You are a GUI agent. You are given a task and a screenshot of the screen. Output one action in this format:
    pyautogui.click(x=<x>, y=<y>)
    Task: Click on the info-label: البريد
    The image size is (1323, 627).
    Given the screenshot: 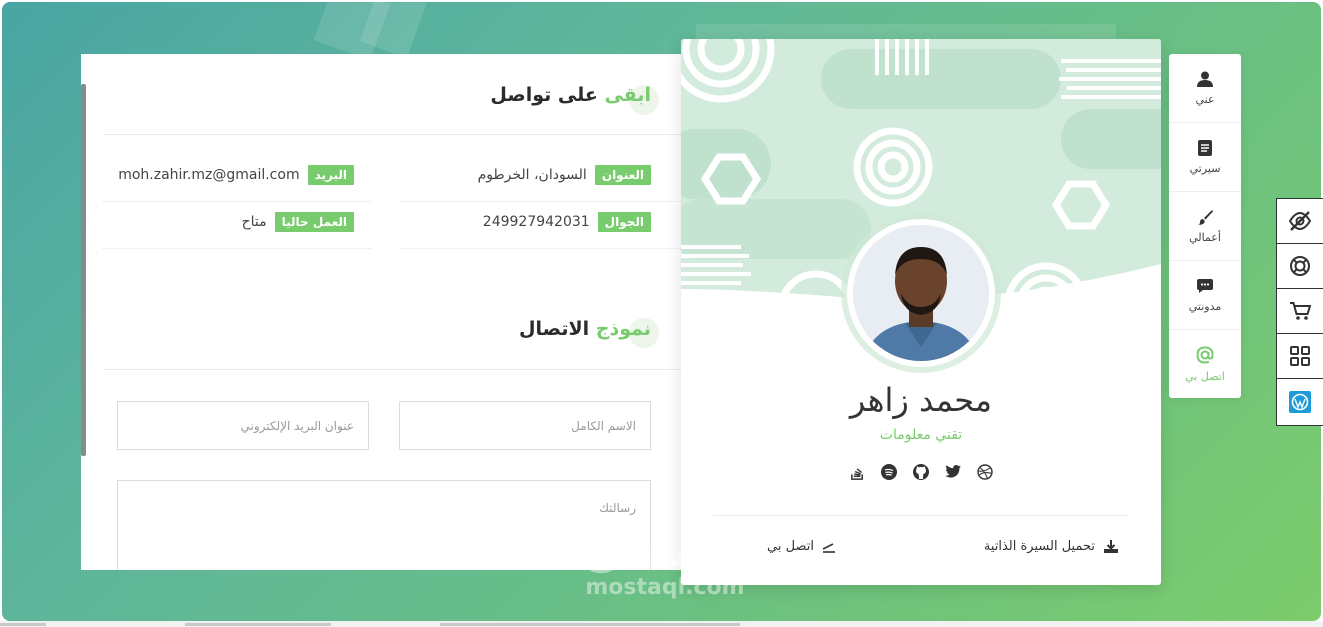 What is the action you would take?
    pyautogui.click(x=330, y=175)
    